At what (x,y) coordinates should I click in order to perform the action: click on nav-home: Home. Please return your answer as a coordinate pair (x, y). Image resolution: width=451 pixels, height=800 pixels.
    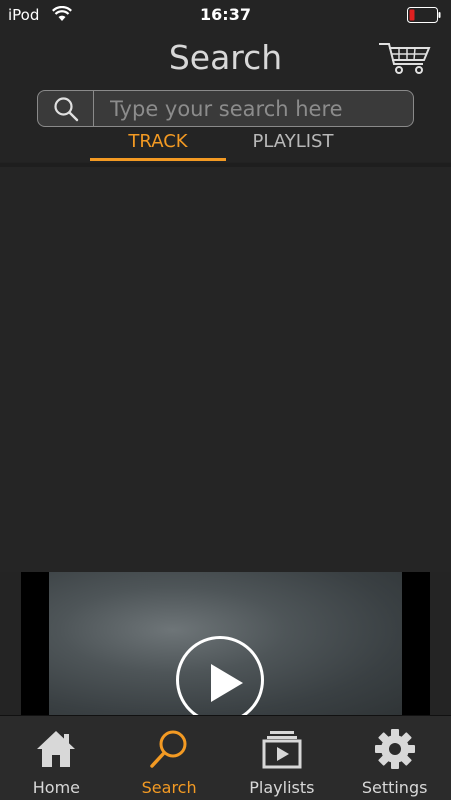
    Looking at the image, I should click on (56, 758).